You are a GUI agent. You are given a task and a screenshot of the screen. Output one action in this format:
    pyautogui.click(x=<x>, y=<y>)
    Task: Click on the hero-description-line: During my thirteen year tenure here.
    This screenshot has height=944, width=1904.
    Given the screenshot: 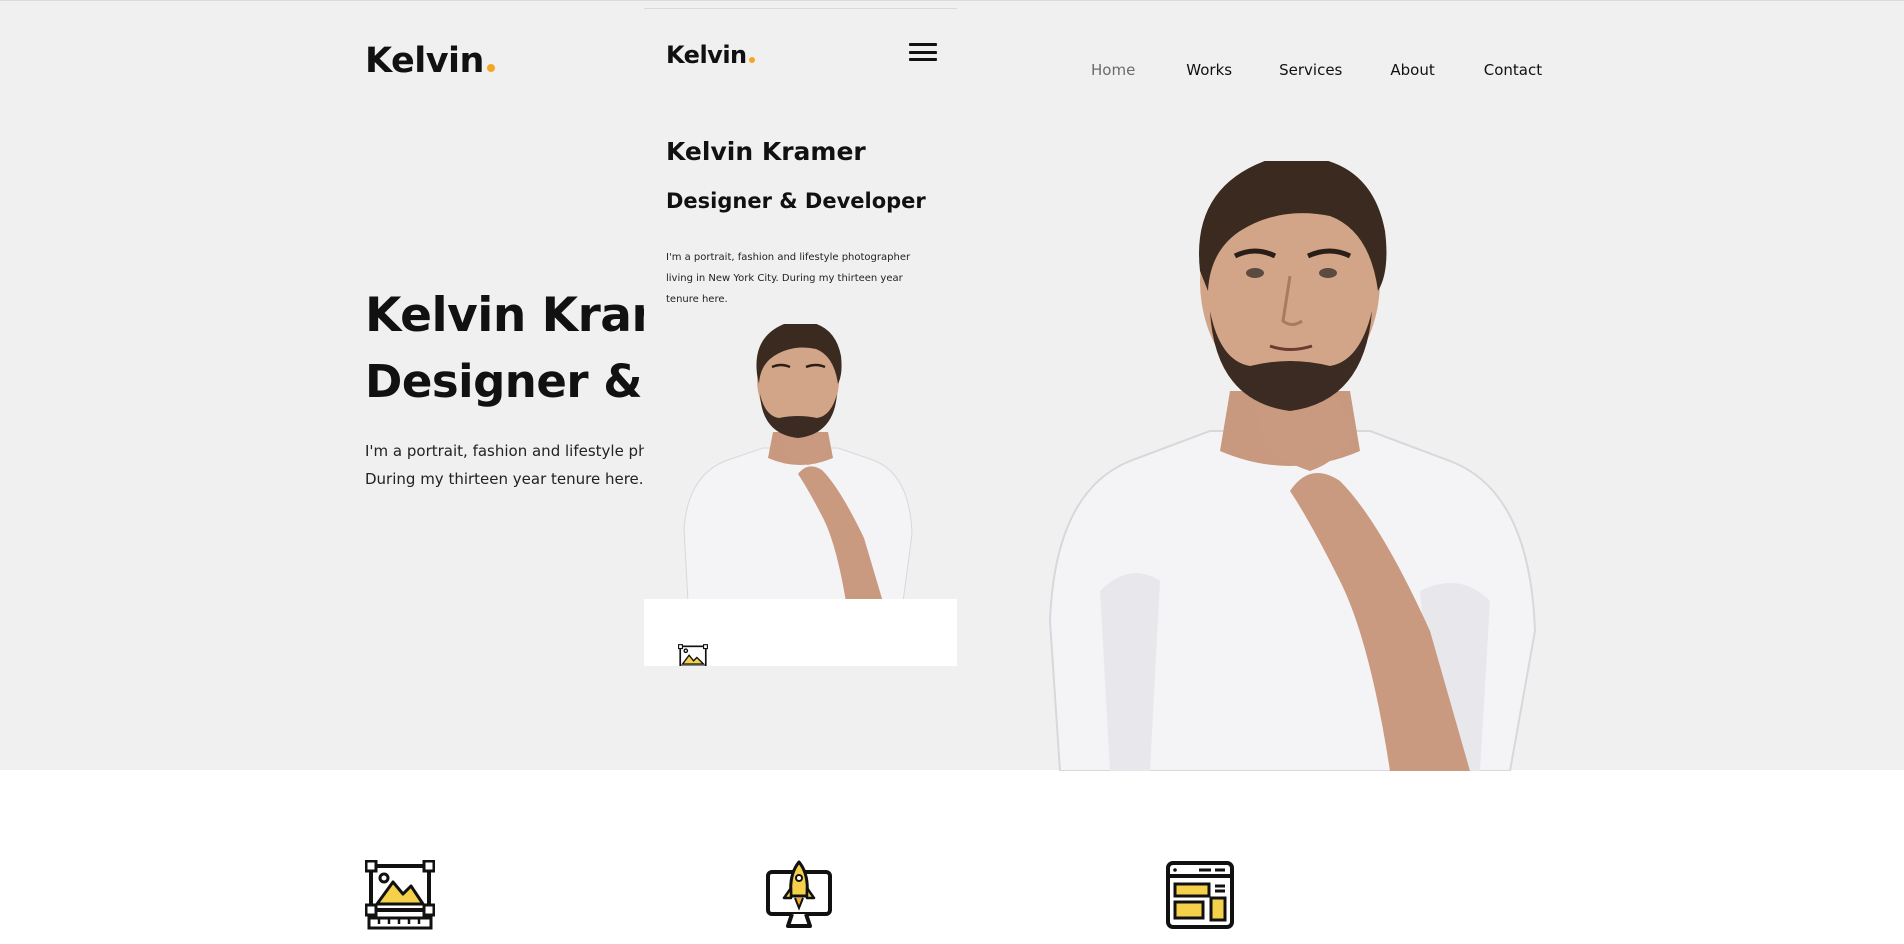 What is the action you would take?
    pyautogui.click(x=504, y=479)
    